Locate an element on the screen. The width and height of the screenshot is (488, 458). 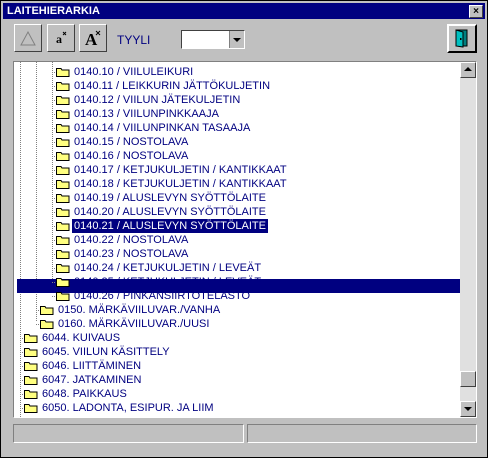
style-label: TYYLI is located at coordinates (134, 40).